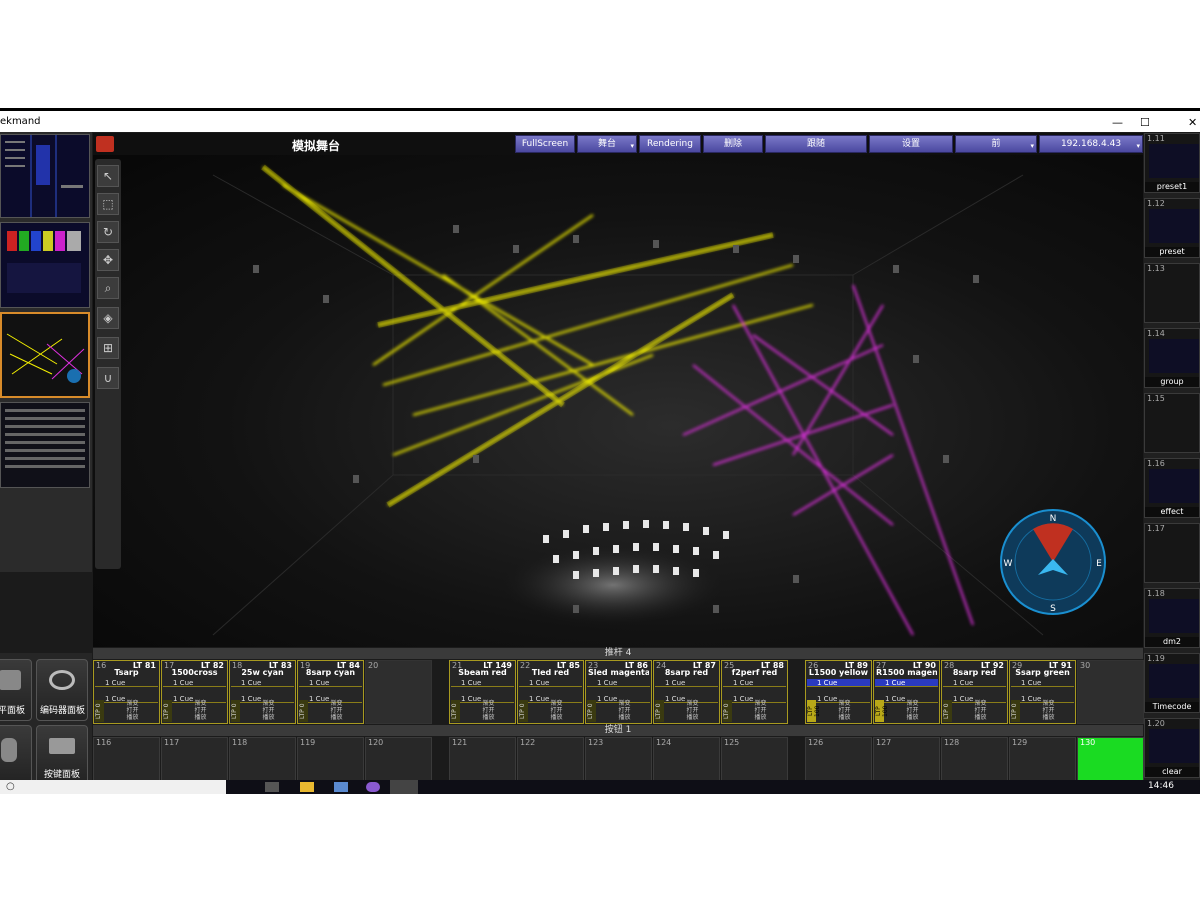 This screenshot has width=1200, height=900. What do you see at coordinates (262, 692) in the screenshot?
I see `playback-cell: 18 LT 83 25w cyan 1 Cue 1 Cue LTP 0 渐变 打开 播放` at bounding box center [262, 692].